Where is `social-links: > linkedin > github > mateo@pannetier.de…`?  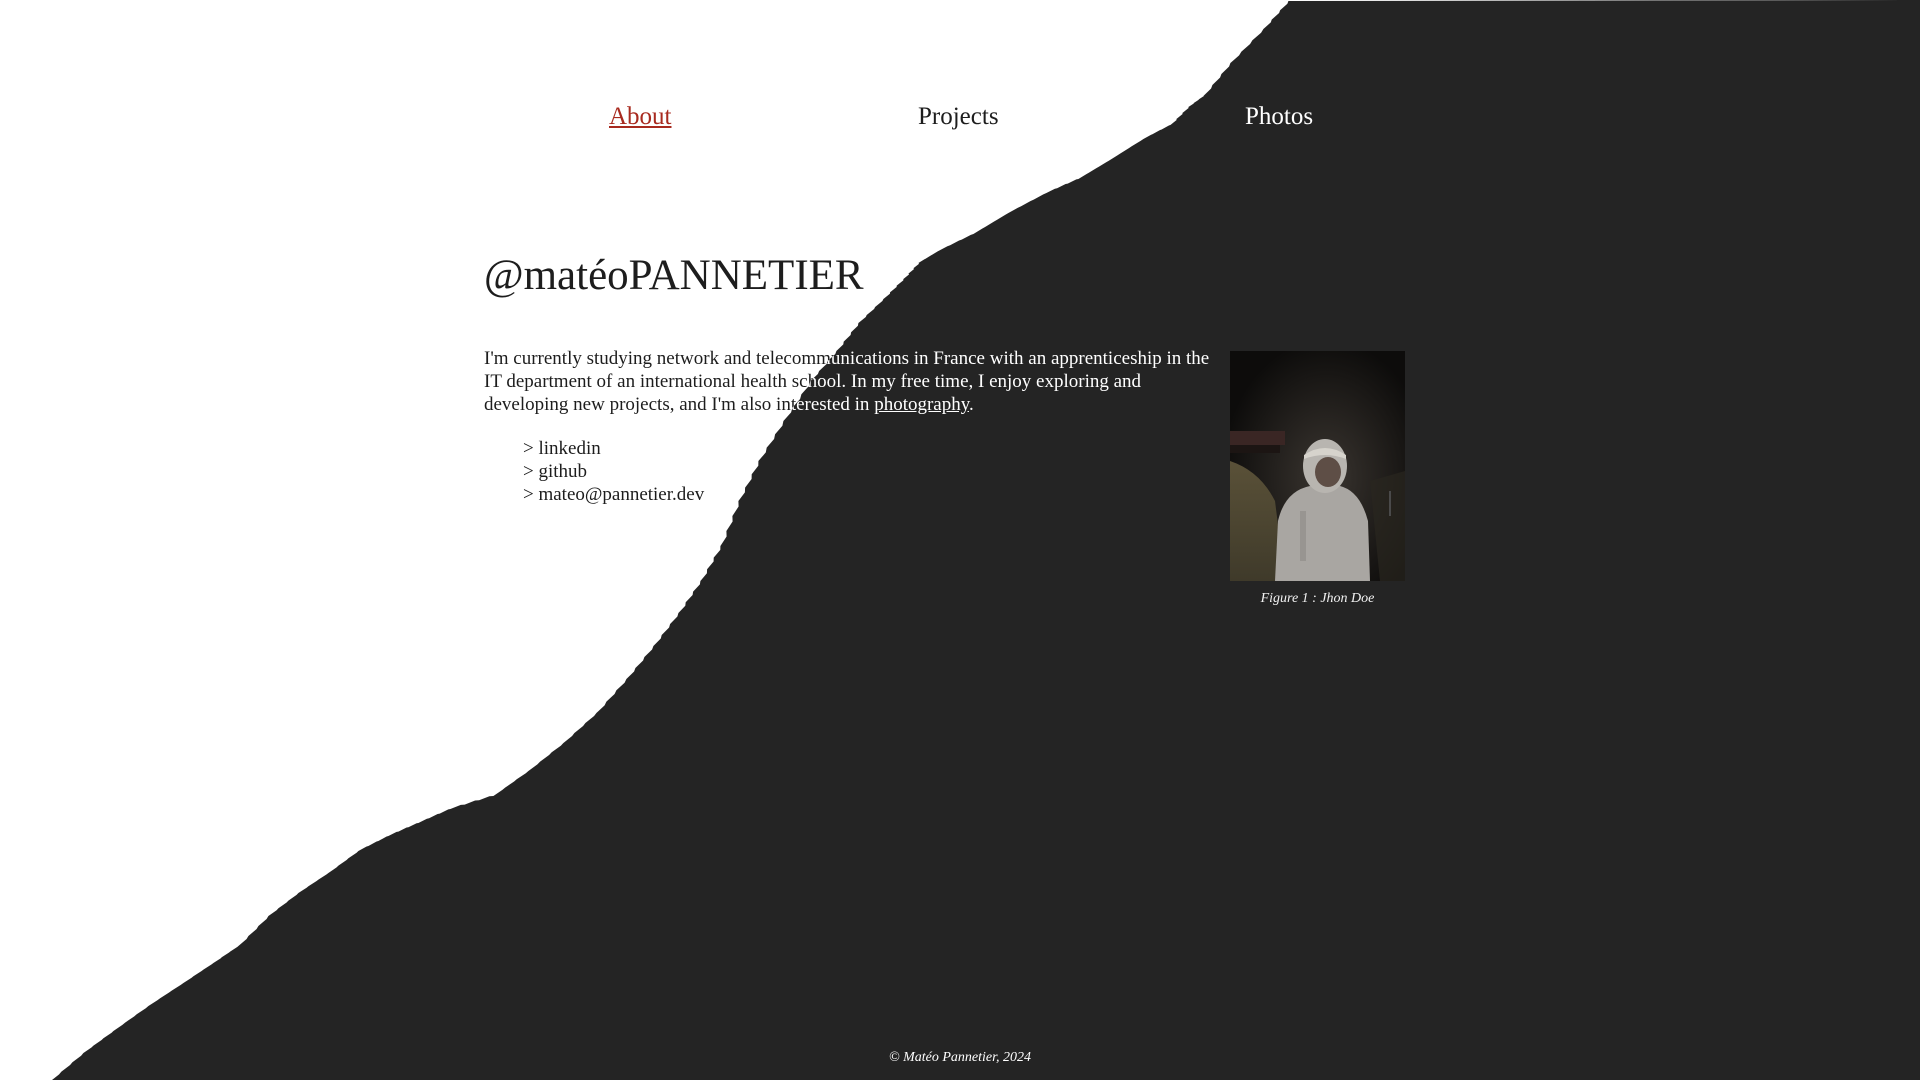
social-links: > linkedin > github > mateo@pannetier.de… is located at coordinates (613, 471).